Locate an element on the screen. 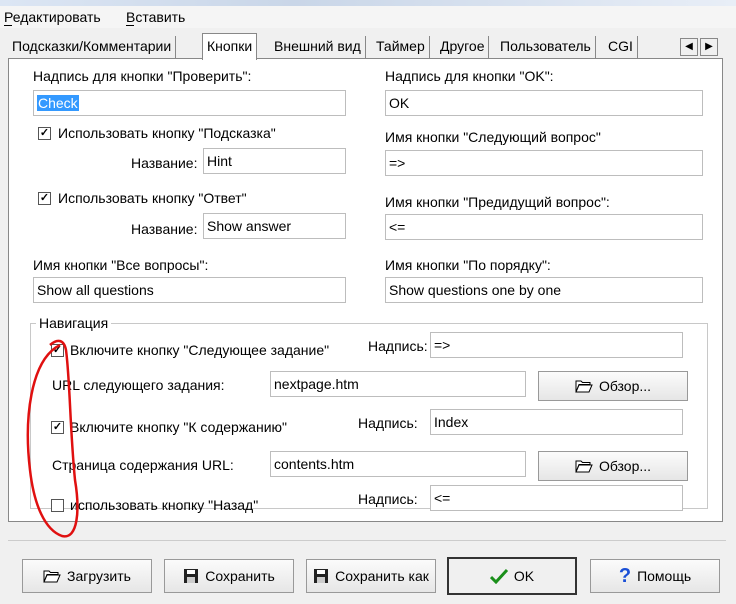 This screenshot has width=736, height=604. save-button: Сохранить is located at coordinates (229, 576).